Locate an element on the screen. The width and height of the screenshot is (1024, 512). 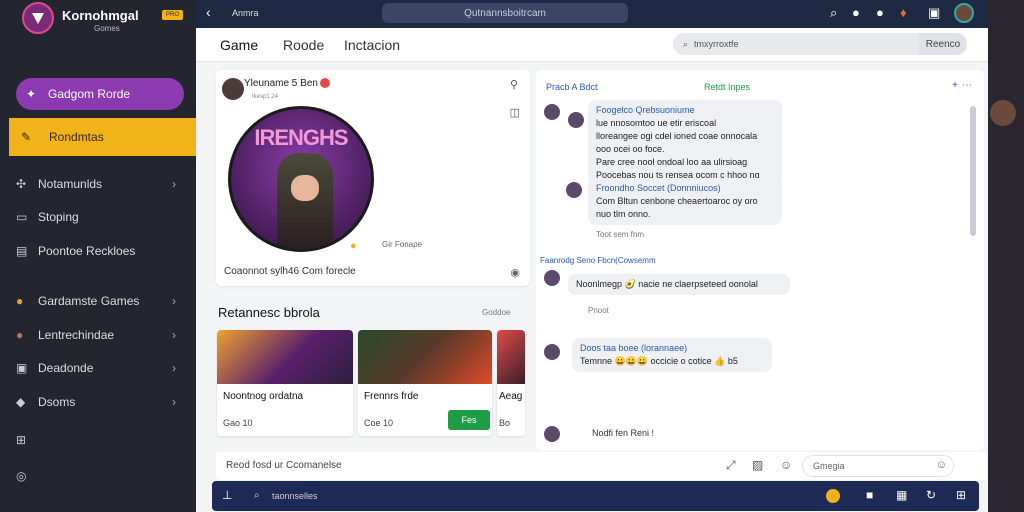
message-line: lue nnosomtoo ue etir eriscoal is located at coordinates (656, 123).